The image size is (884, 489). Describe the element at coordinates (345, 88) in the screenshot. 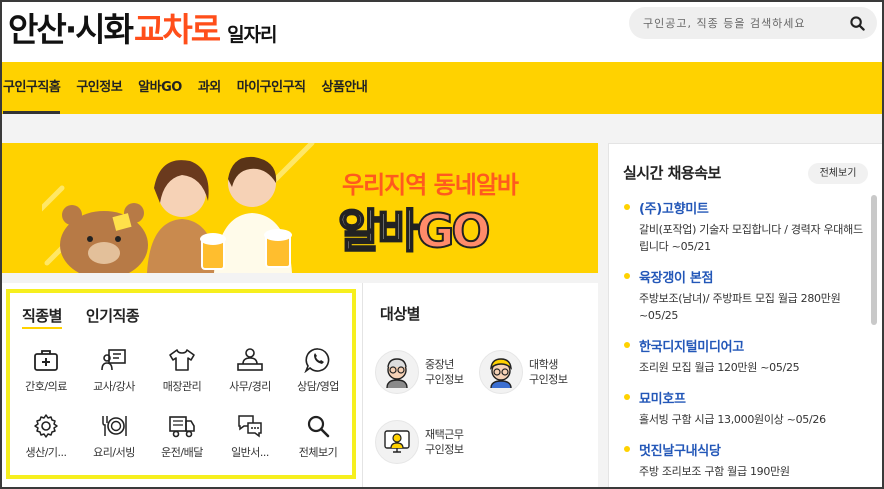

I see `nav-item-products: 상품안내` at that location.